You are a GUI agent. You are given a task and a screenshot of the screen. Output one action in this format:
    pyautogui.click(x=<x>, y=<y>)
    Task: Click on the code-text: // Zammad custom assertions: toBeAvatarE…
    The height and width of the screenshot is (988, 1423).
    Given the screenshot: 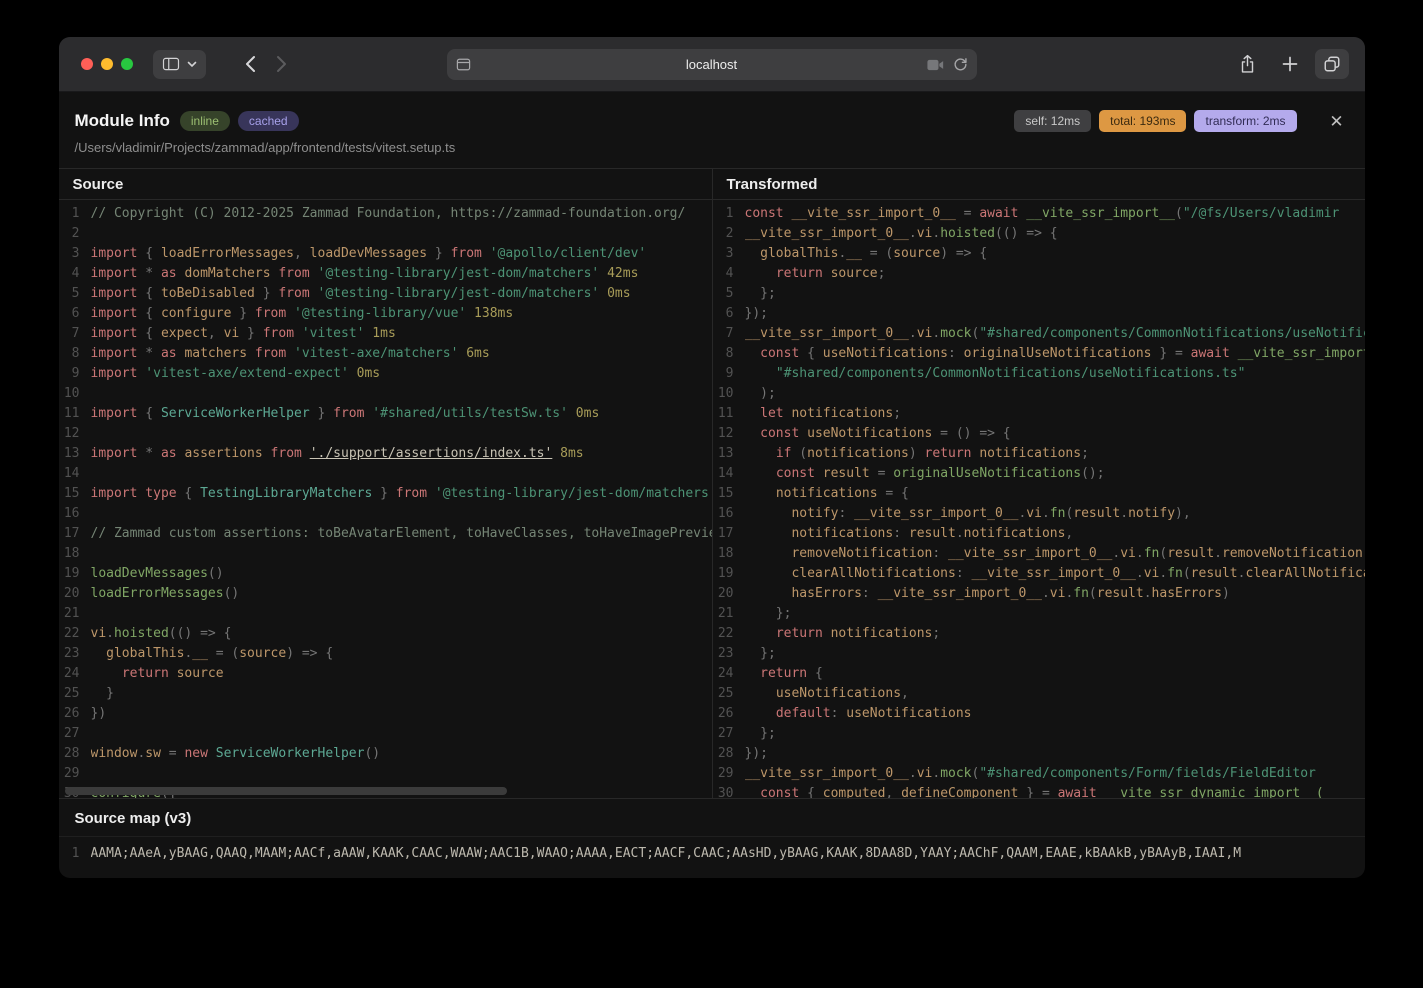 What is the action you would take?
    pyautogui.click(x=401, y=534)
    